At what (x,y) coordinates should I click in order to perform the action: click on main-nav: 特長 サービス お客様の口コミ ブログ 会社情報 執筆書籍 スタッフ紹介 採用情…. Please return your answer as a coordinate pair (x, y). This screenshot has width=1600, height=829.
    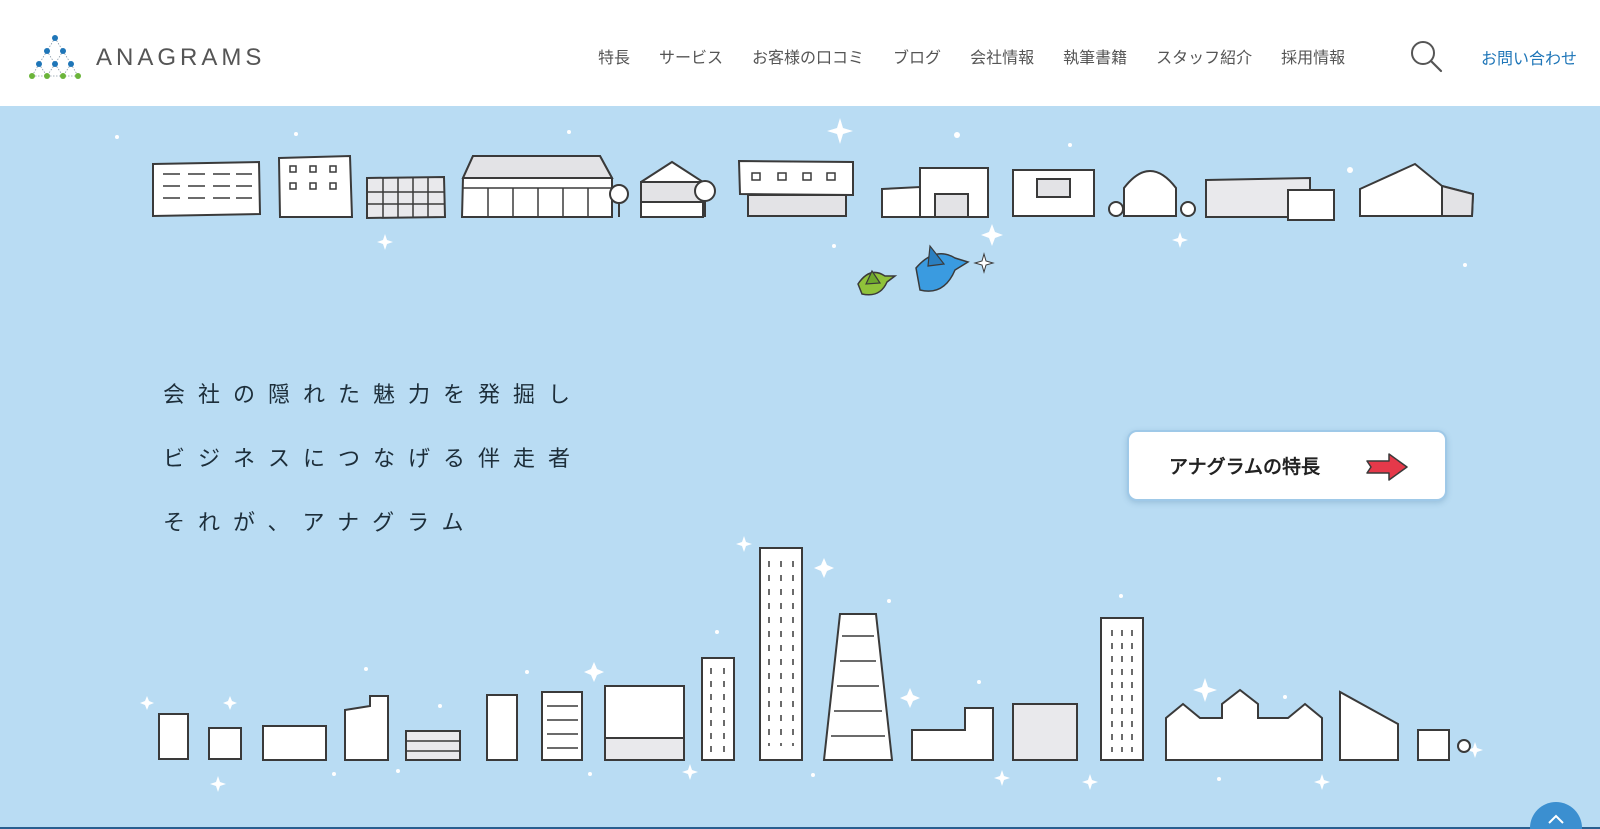
    Looking at the image, I should click on (986, 56).